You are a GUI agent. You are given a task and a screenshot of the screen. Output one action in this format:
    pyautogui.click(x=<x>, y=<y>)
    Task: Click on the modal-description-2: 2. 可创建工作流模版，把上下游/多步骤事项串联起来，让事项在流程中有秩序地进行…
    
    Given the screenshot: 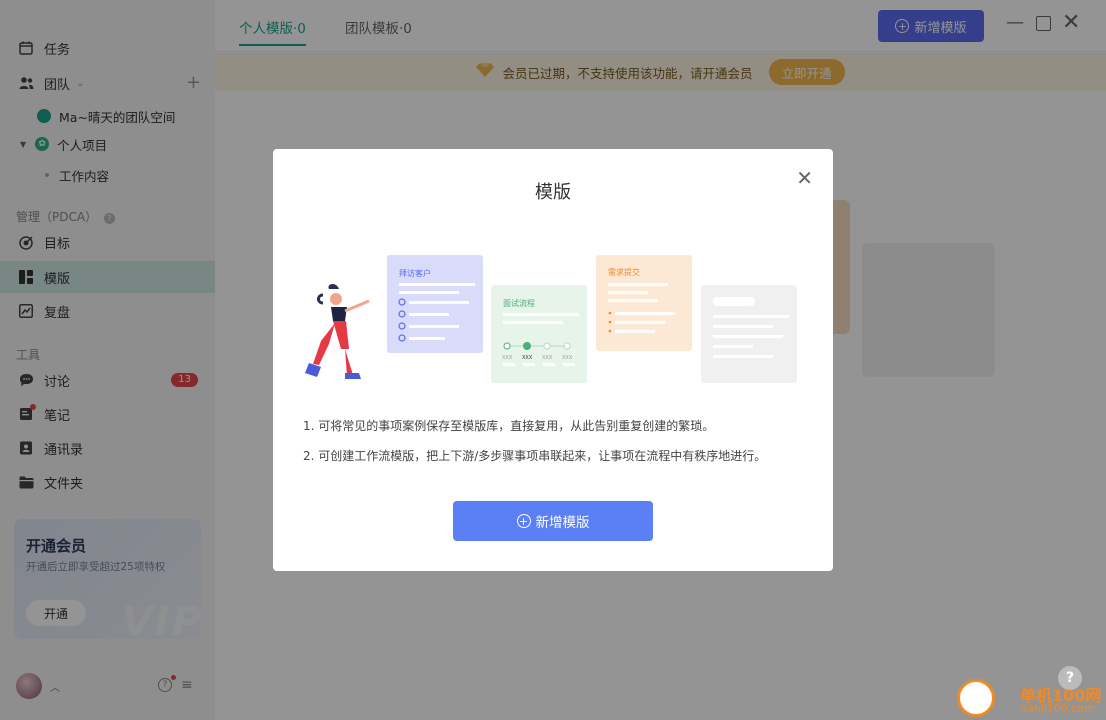 What is the action you would take?
    pyautogui.click(x=535, y=456)
    